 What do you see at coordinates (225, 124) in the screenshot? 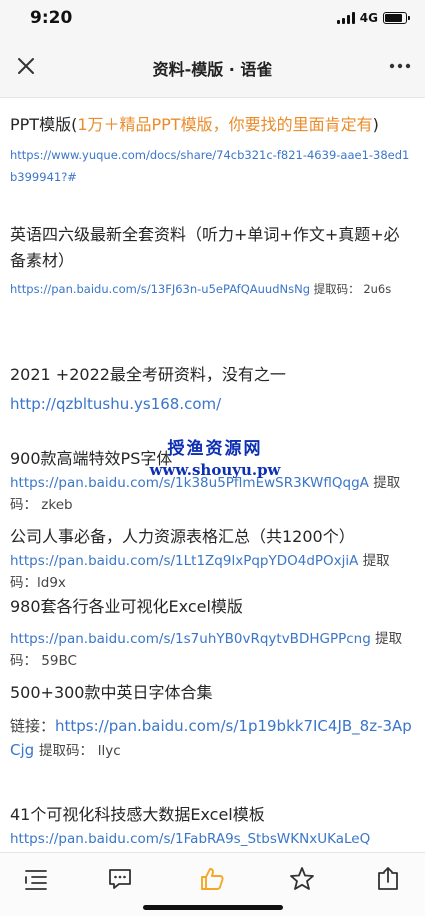
I see `item-title-highlight: 1万＋精品PPT模版，你要找的里面肯定有` at bounding box center [225, 124].